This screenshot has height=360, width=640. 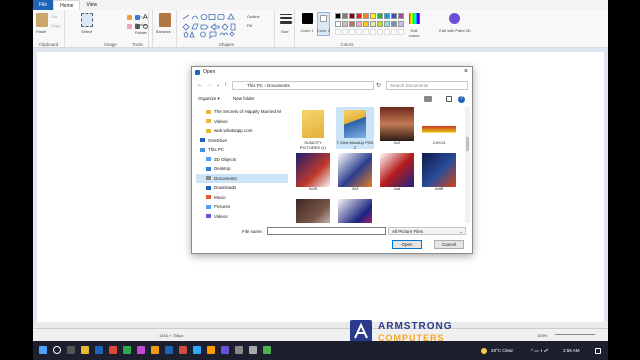 What do you see at coordinates (249, 25) in the screenshot?
I see `fill-button: Fill` at bounding box center [249, 25].